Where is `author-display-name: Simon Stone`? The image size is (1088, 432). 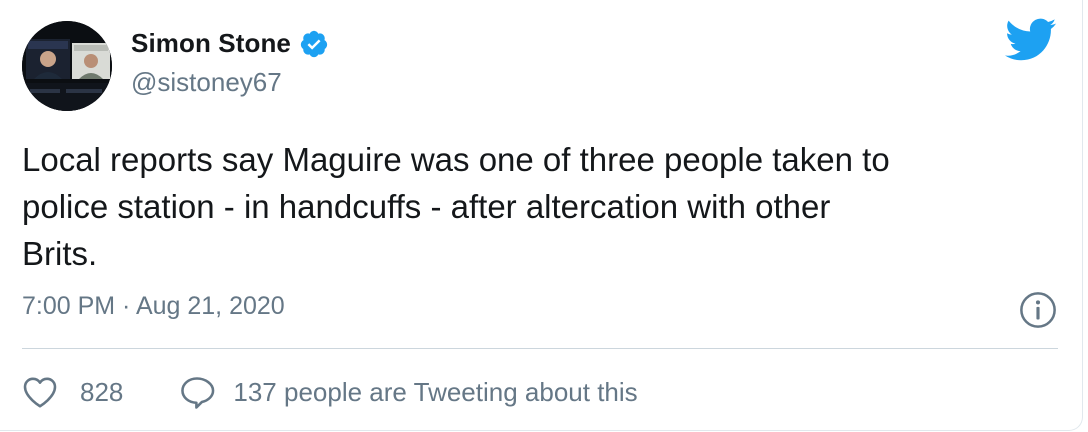
author-display-name: Simon Stone is located at coordinates (211, 43).